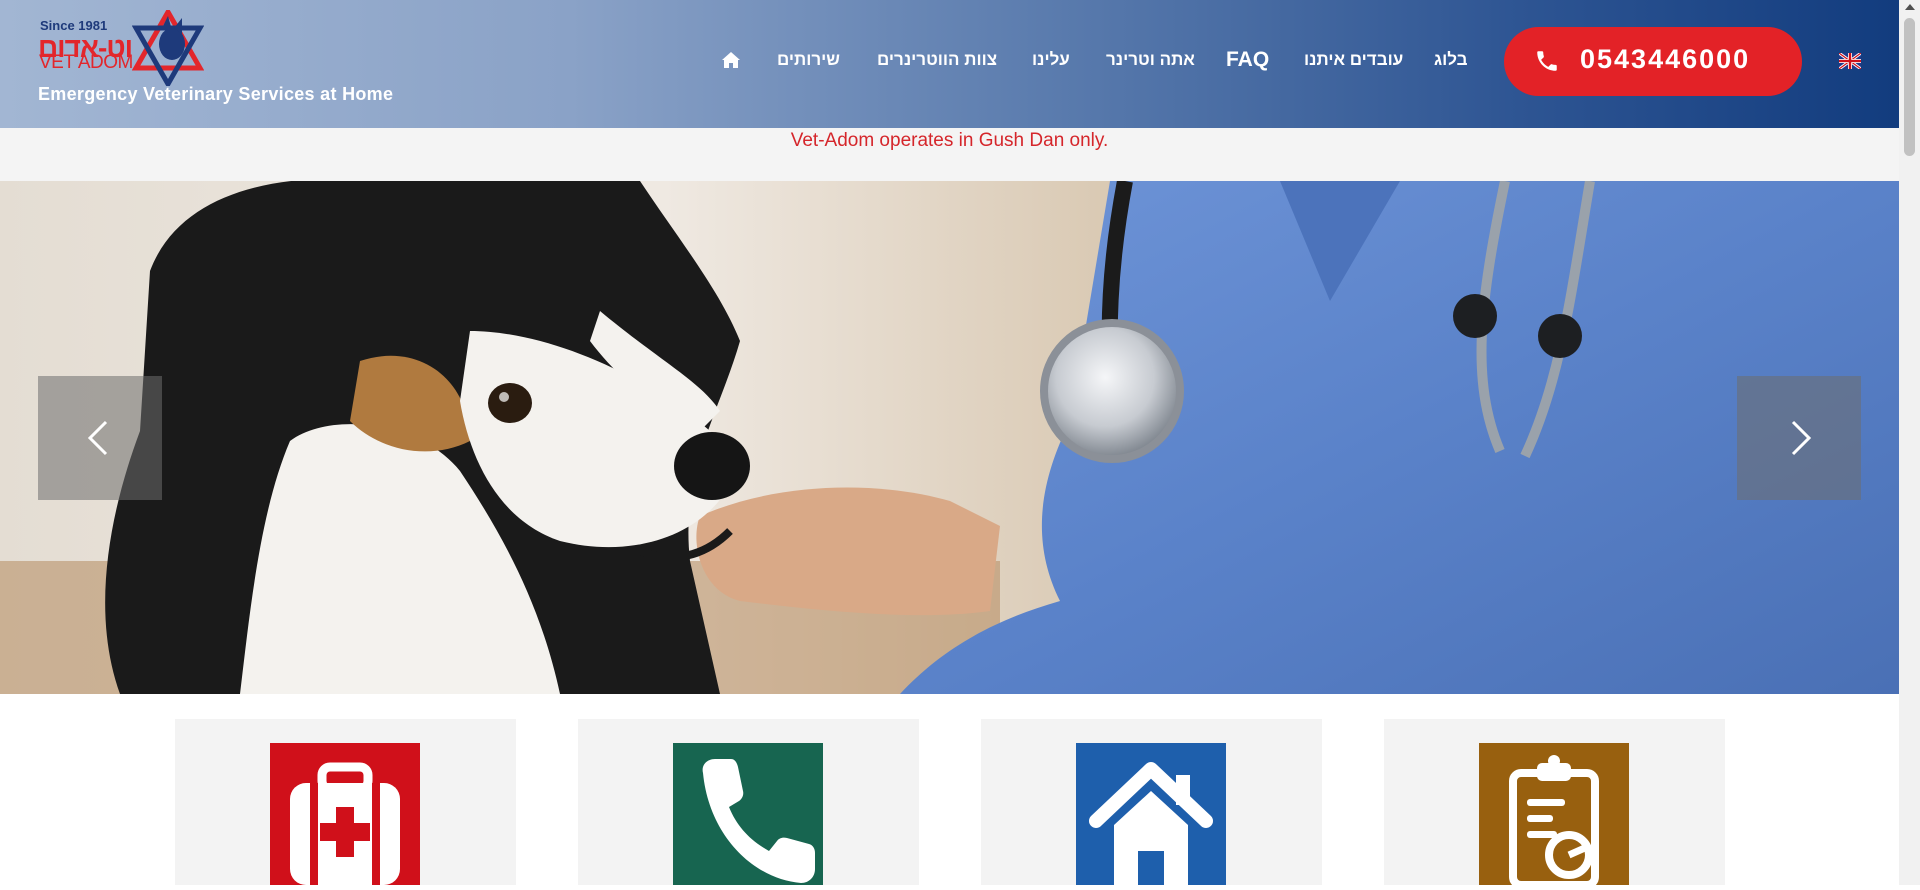  Describe the element at coordinates (121, 50) in the screenshot. I see `vet-adom-logo: Since 1981 וט-אדום VET ADOM` at that location.